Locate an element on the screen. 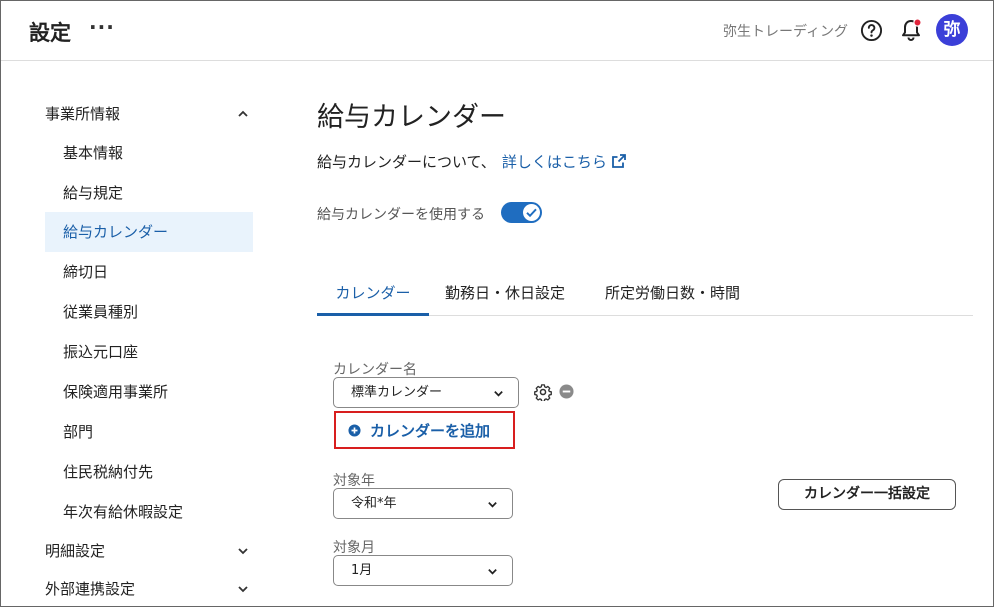  help-icon is located at coordinates (871, 30).